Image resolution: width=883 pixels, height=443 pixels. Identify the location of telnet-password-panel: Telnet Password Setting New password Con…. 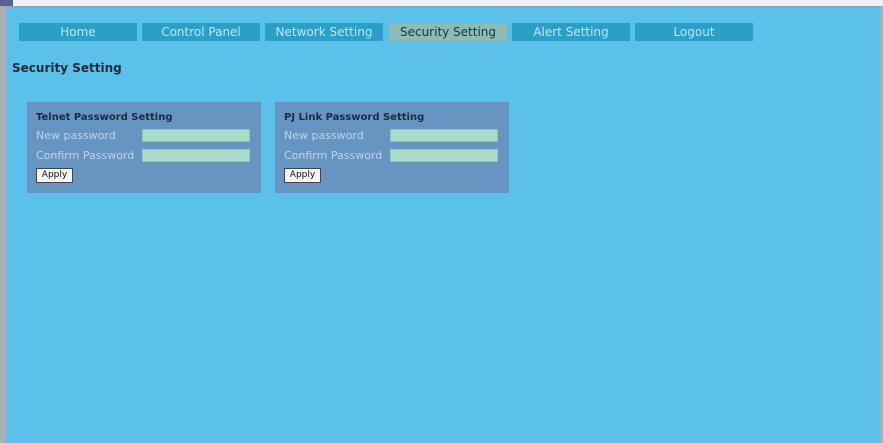
(144, 147).